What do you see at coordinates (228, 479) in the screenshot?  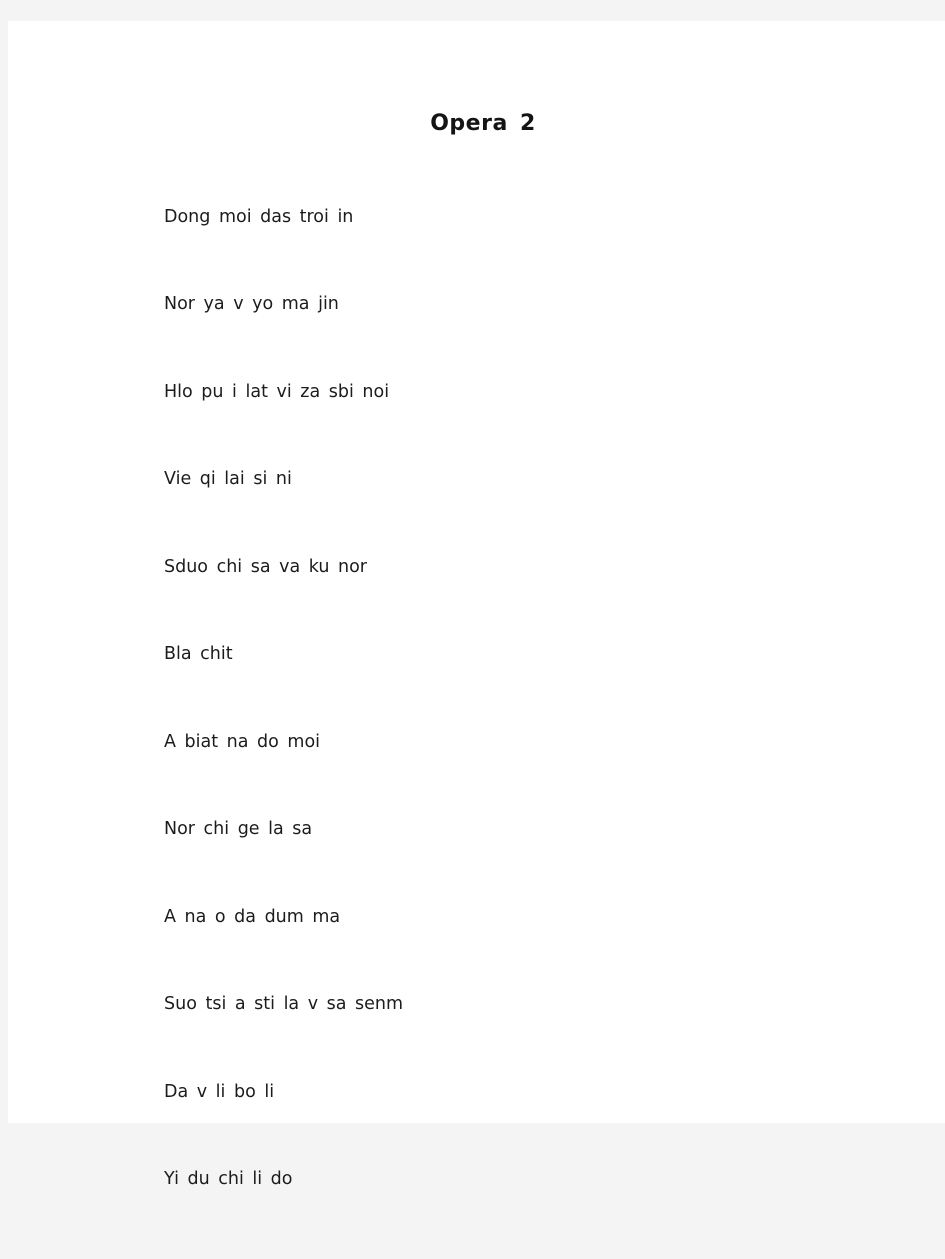 I see `poem-line: Vie qi lai si ni` at bounding box center [228, 479].